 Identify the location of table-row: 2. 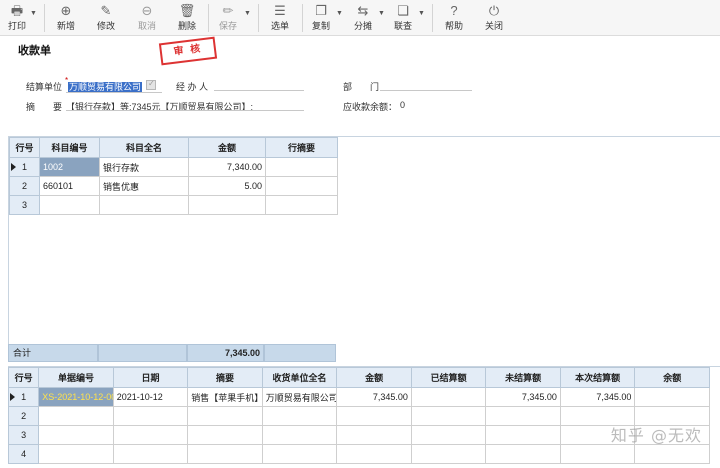
(358, 416).